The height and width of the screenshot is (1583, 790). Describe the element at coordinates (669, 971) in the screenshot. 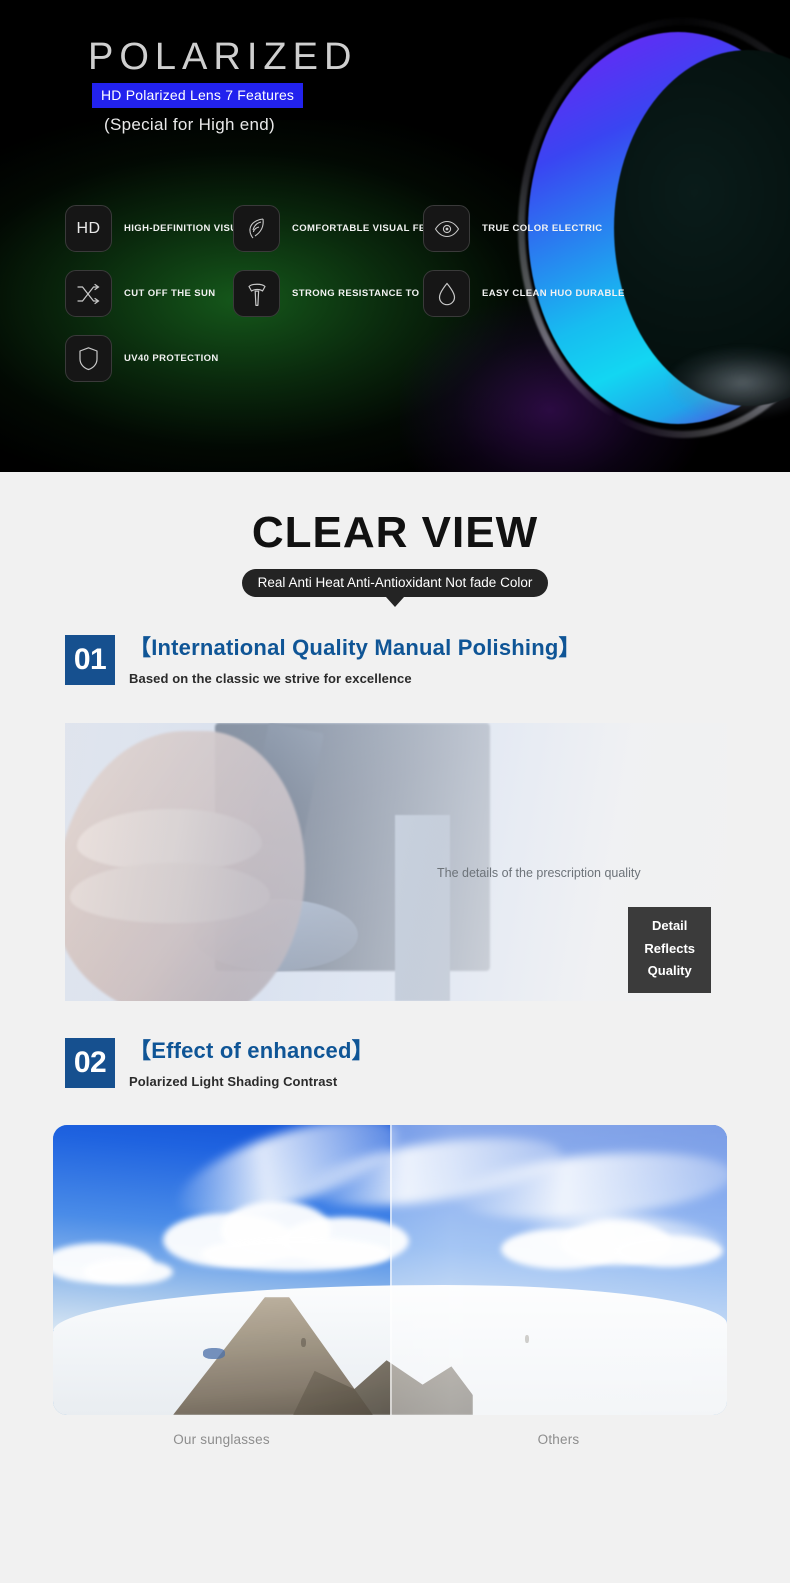

I see `box-line: Quality` at that location.